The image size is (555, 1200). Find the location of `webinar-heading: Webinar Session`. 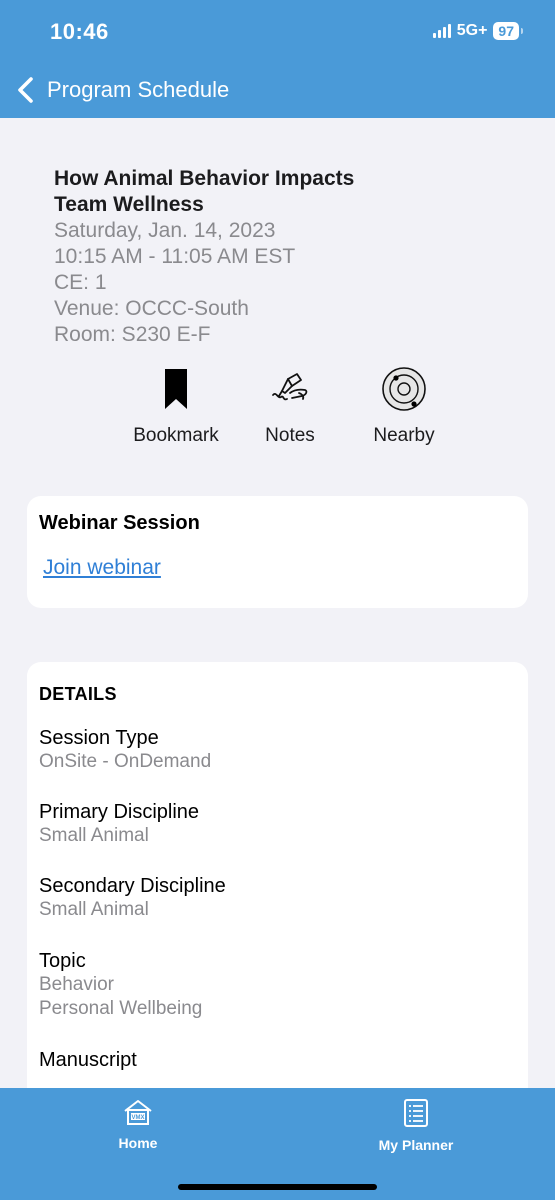

webinar-heading: Webinar Session is located at coordinates (119, 523).